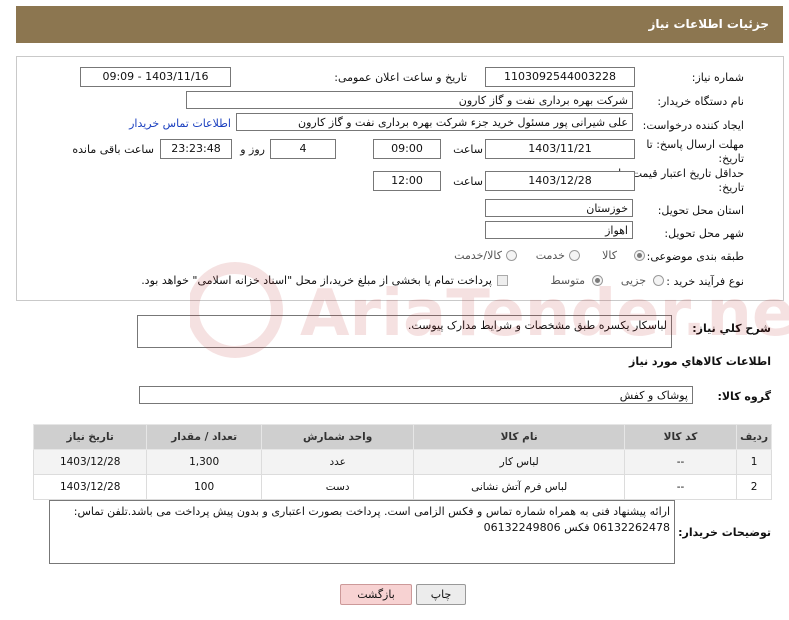 This screenshot has width=789, height=620. I want to click on print-button: چاپ, so click(441, 594).